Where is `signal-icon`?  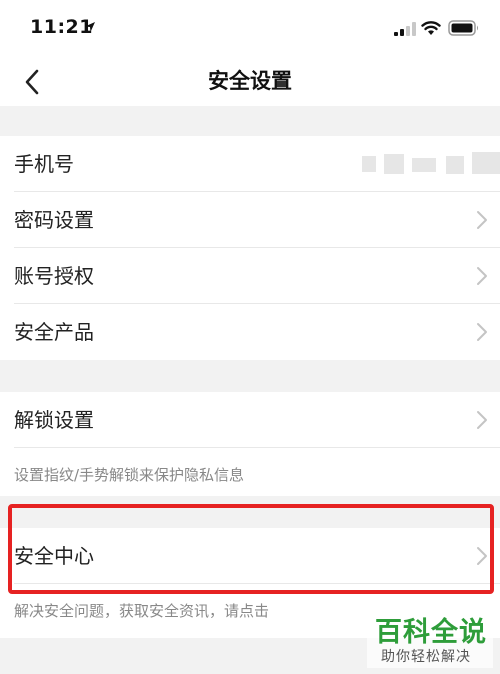 signal-icon is located at coordinates (405, 29).